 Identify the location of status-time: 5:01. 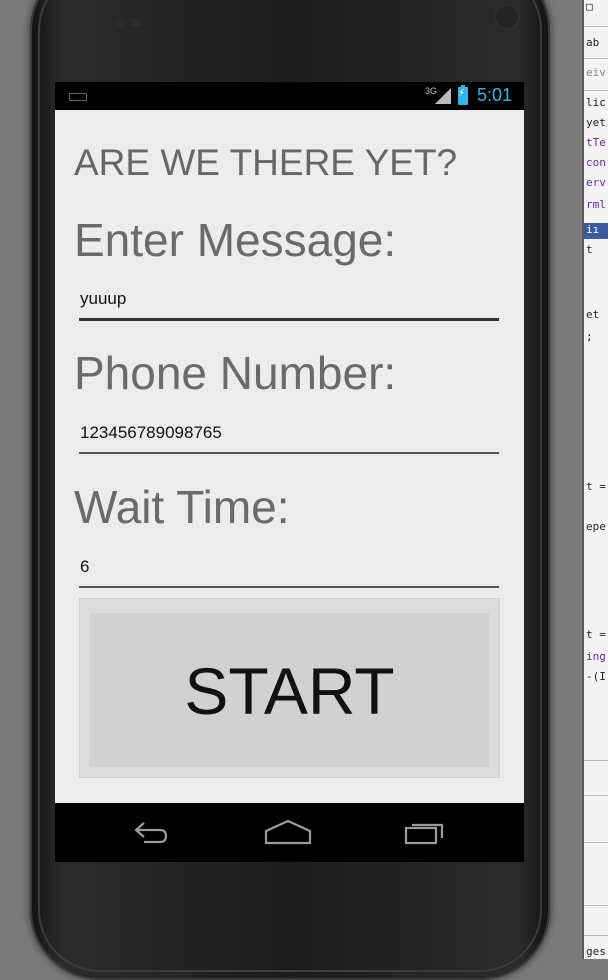
(495, 95).